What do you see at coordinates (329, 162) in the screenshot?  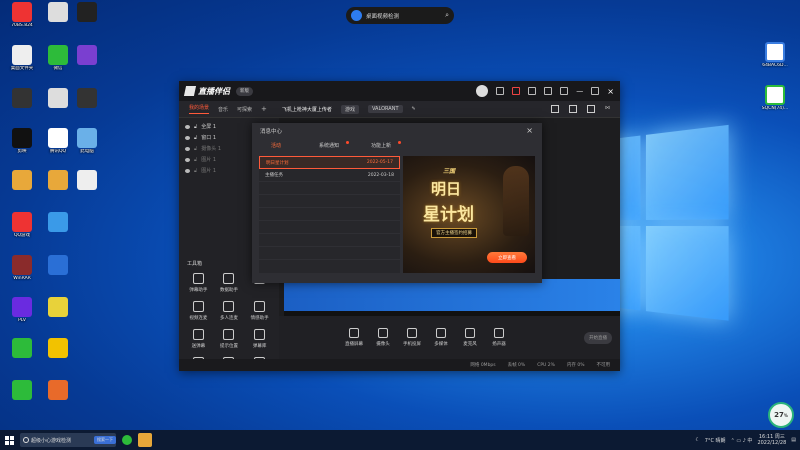 I see `message-row: 明日星计划 2022-05-17` at bounding box center [329, 162].